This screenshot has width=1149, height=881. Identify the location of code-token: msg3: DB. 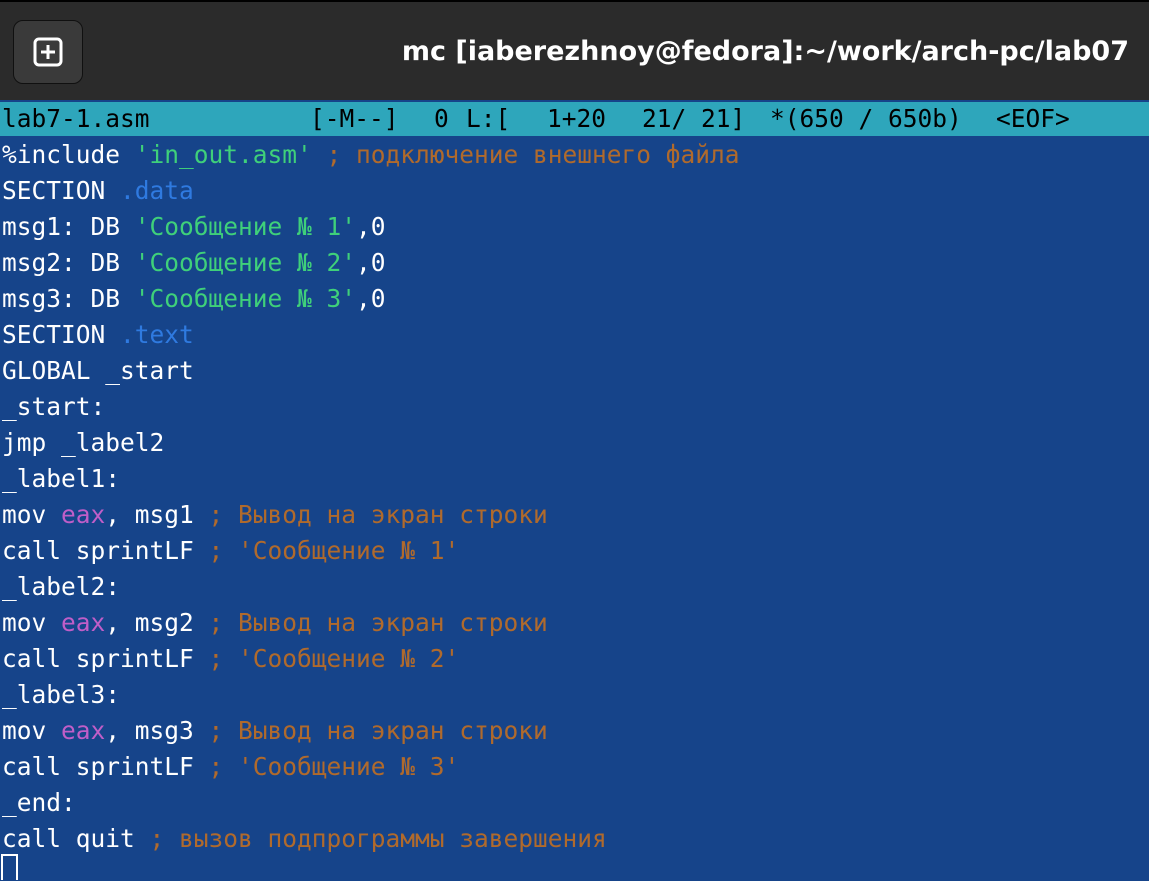
(68, 298).